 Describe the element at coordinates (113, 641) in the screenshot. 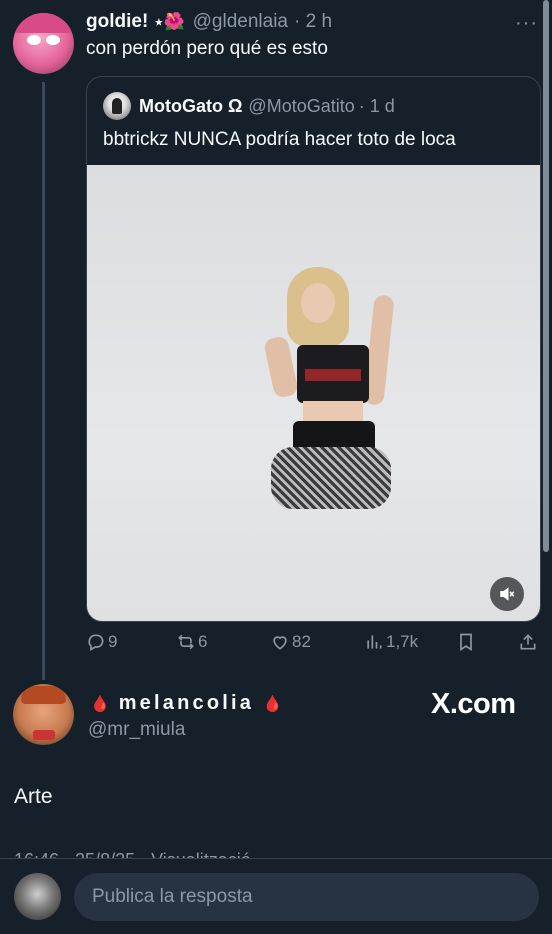

I see `reply-count: 9` at that location.